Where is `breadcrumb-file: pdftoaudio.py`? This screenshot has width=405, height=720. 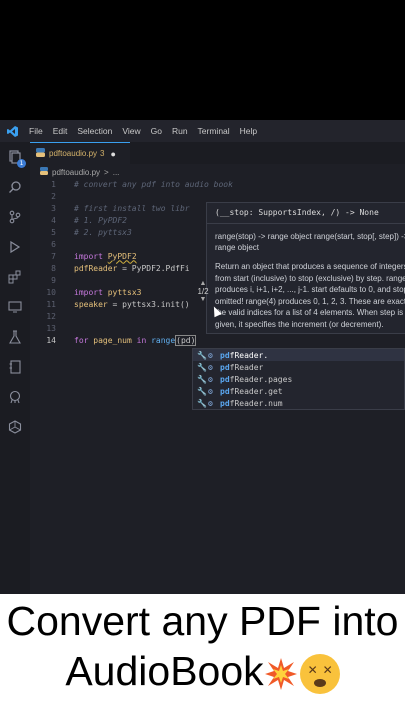
breadcrumb-file: pdftoaudio.py is located at coordinates (76, 172).